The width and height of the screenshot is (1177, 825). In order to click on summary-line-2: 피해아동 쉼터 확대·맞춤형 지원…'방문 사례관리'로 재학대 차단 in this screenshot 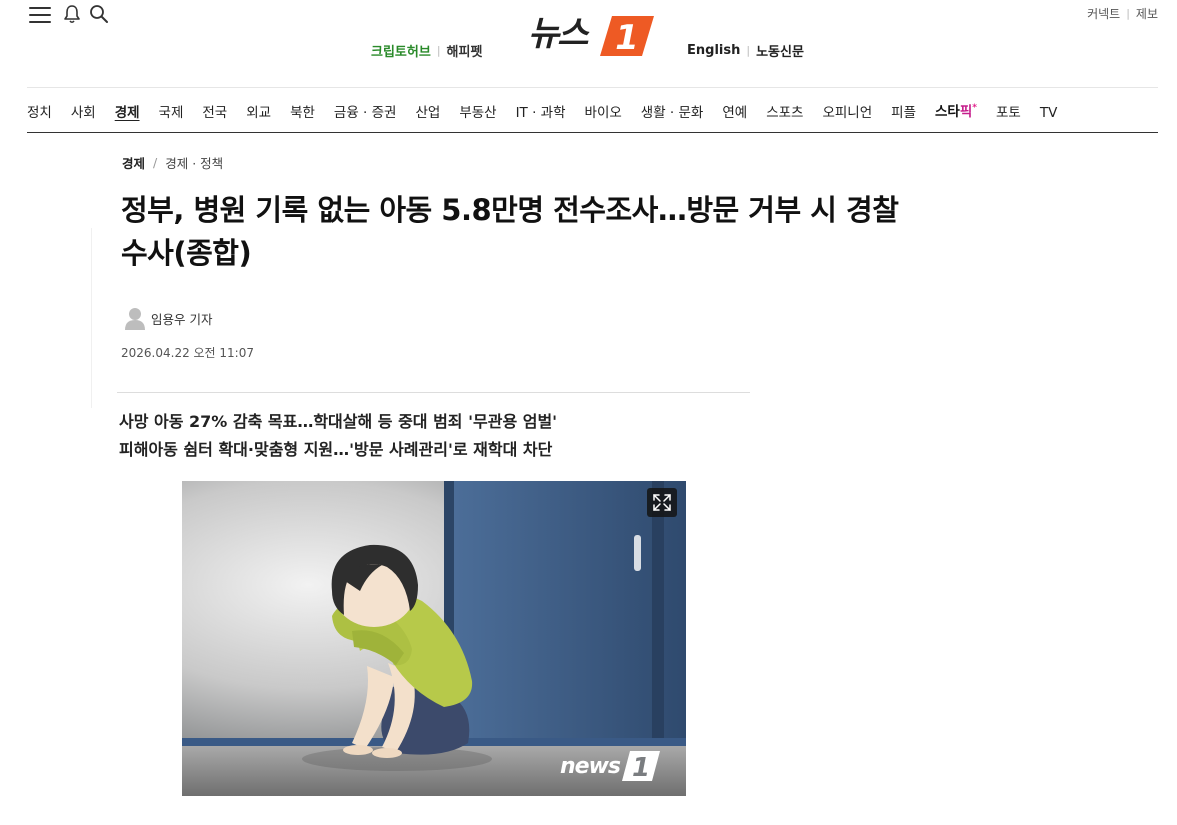, I will do `click(336, 449)`.